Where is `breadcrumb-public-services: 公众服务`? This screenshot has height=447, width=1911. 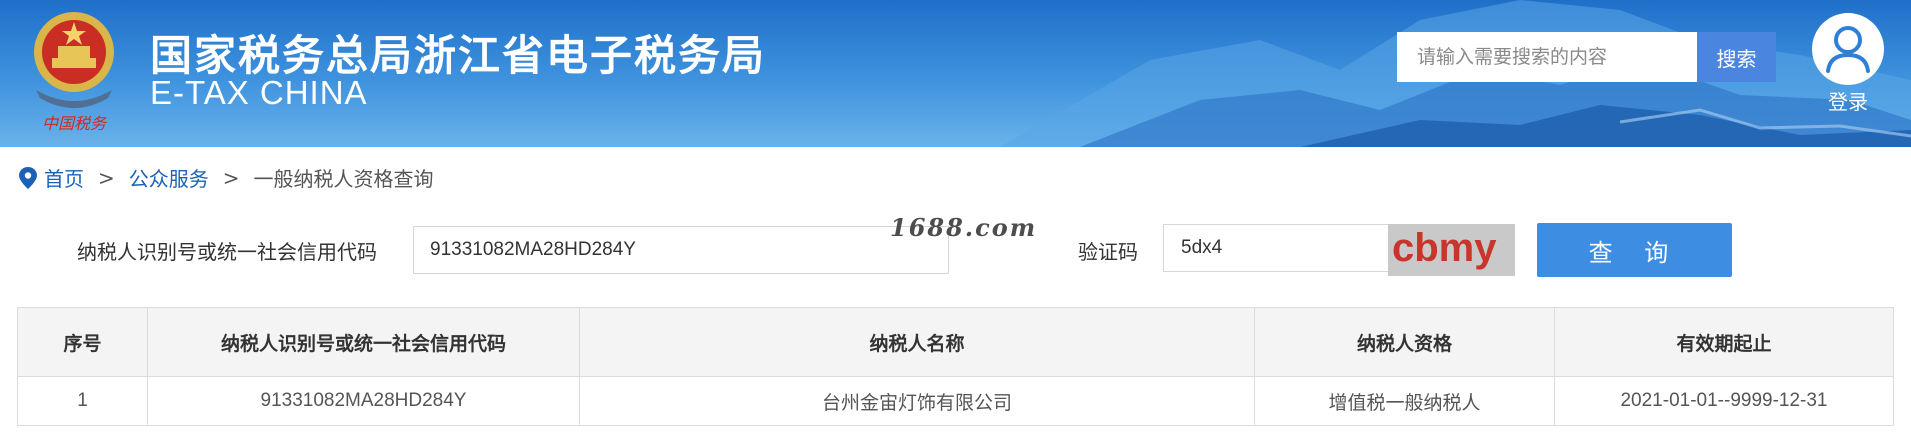 breadcrumb-public-services: 公众服务 is located at coordinates (169, 177).